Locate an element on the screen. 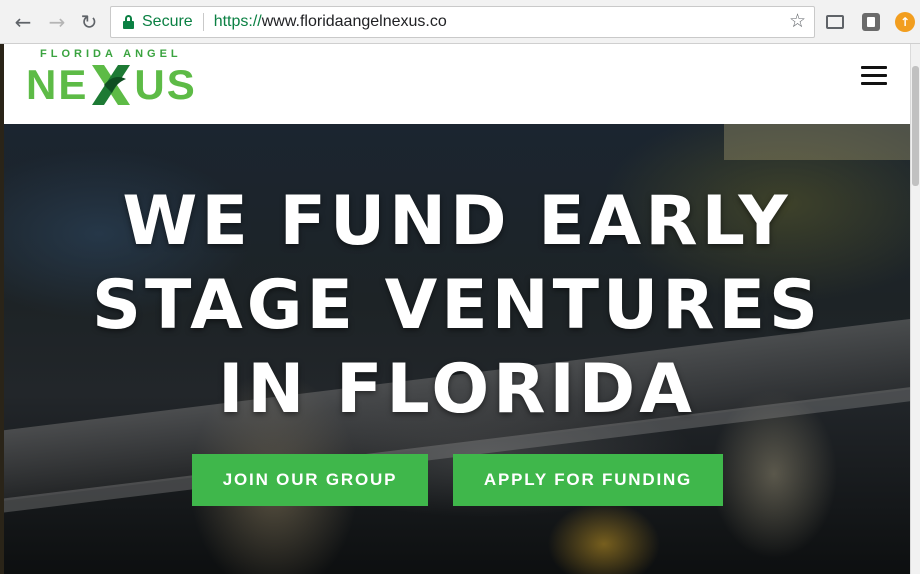  lock-icon is located at coordinates (128, 22).